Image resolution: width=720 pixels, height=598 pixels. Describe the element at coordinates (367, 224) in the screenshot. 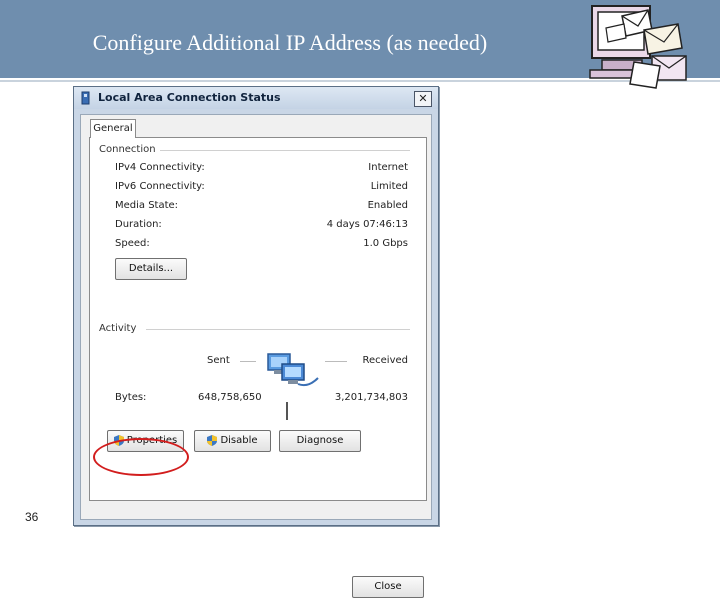

I see `duration-value: 4 days 07:46:13` at that location.